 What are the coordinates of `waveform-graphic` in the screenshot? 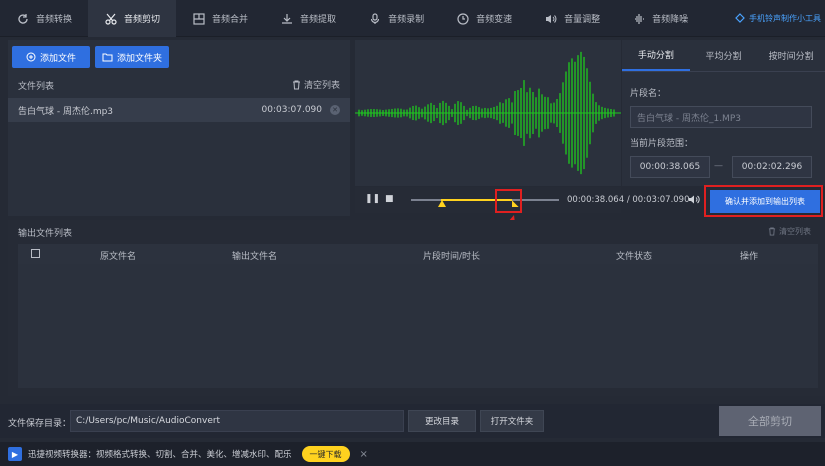 It's located at (488, 113).